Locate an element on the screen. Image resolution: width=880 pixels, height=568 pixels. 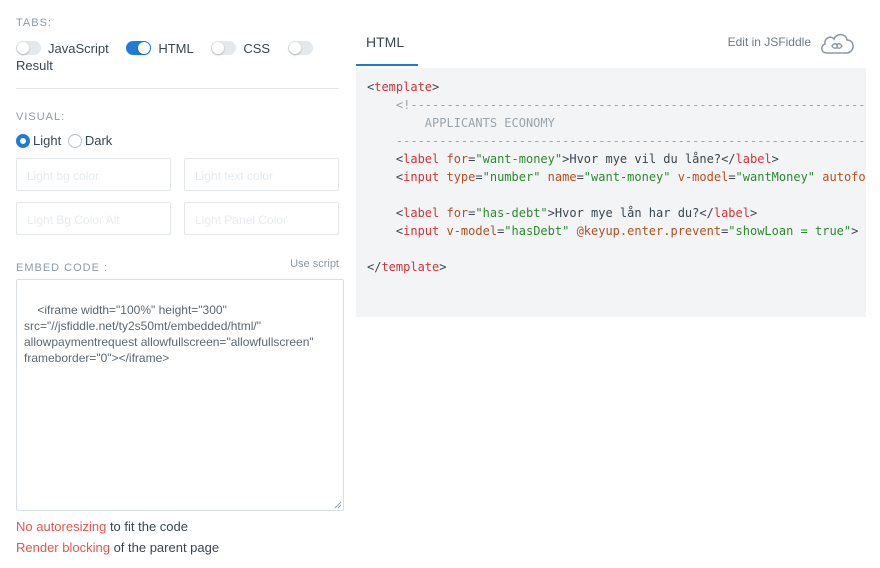
color-field-4: Light Panel Color is located at coordinates (261, 218).